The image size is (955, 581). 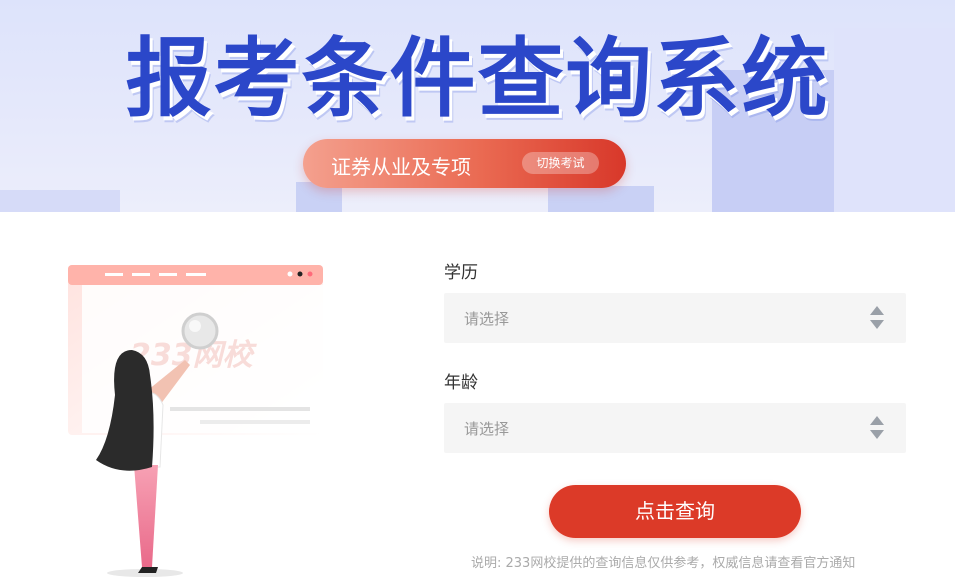 I want to click on current-exam-name: 证券从业及专项, so click(x=401, y=167).